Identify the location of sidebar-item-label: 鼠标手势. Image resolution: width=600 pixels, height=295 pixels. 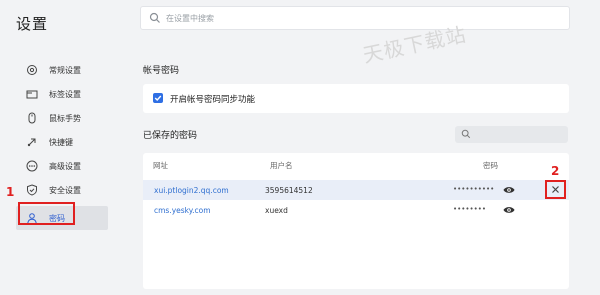
(65, 118).